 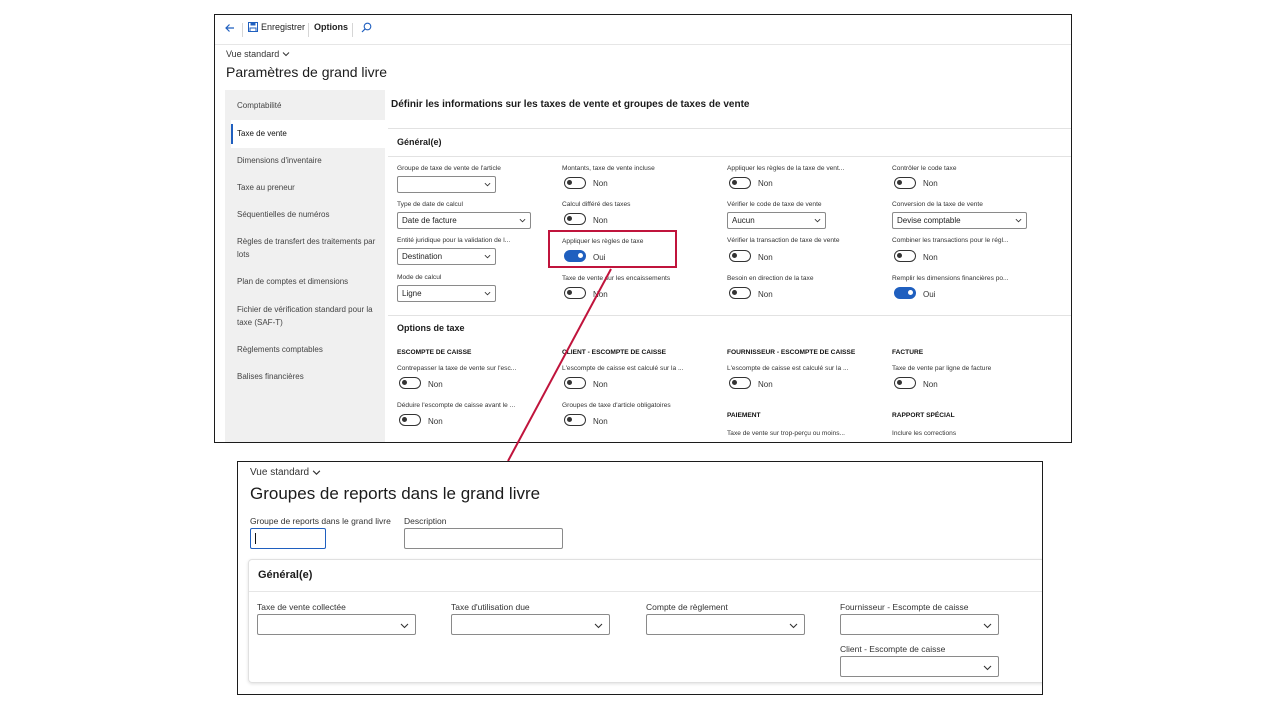 I want to click on text-caret, so click(x=255, y=538).